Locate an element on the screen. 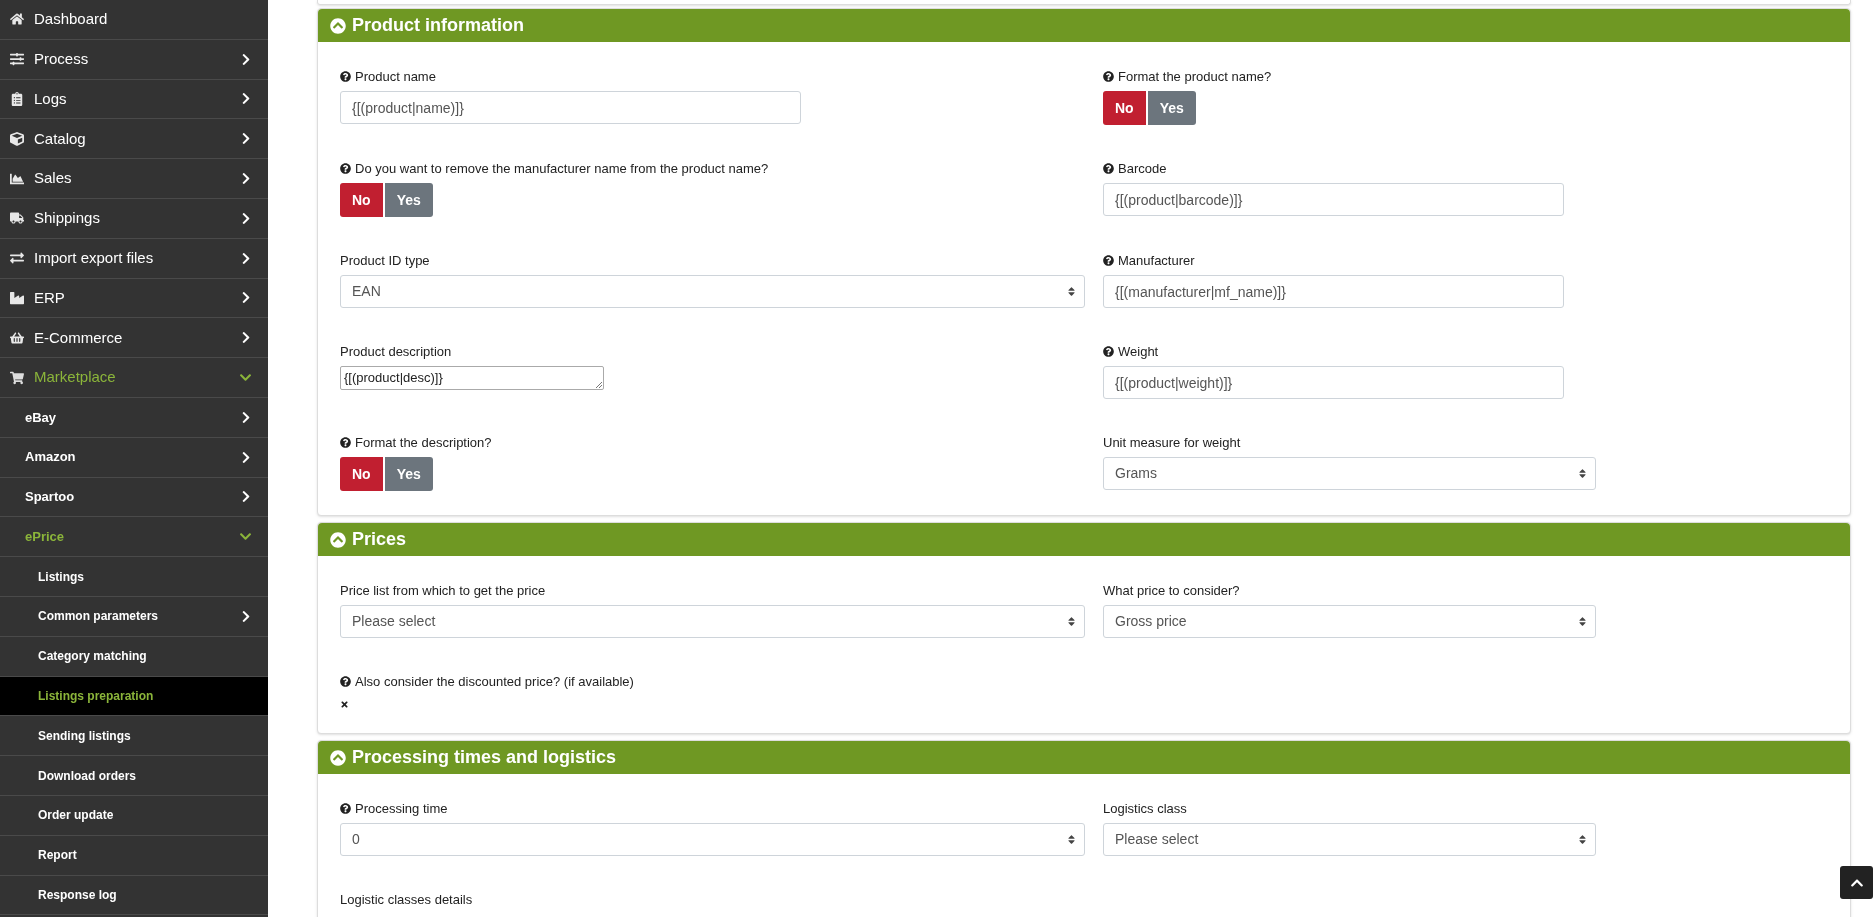 Image resolution: width=1875 pixels, height=917 pixels. cart-icon is located at coordinates (17, 377).